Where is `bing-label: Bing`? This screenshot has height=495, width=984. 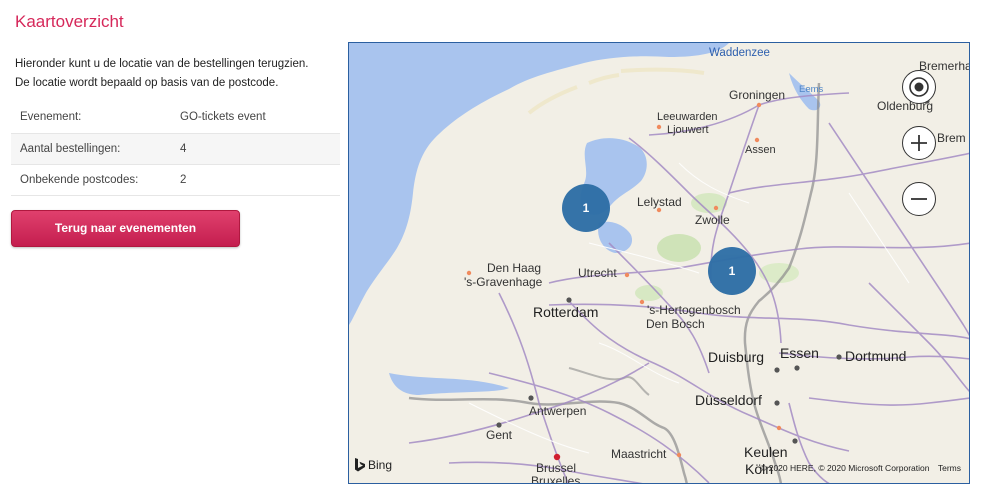
bing-label: Bing is located at coordinates (380, 465).